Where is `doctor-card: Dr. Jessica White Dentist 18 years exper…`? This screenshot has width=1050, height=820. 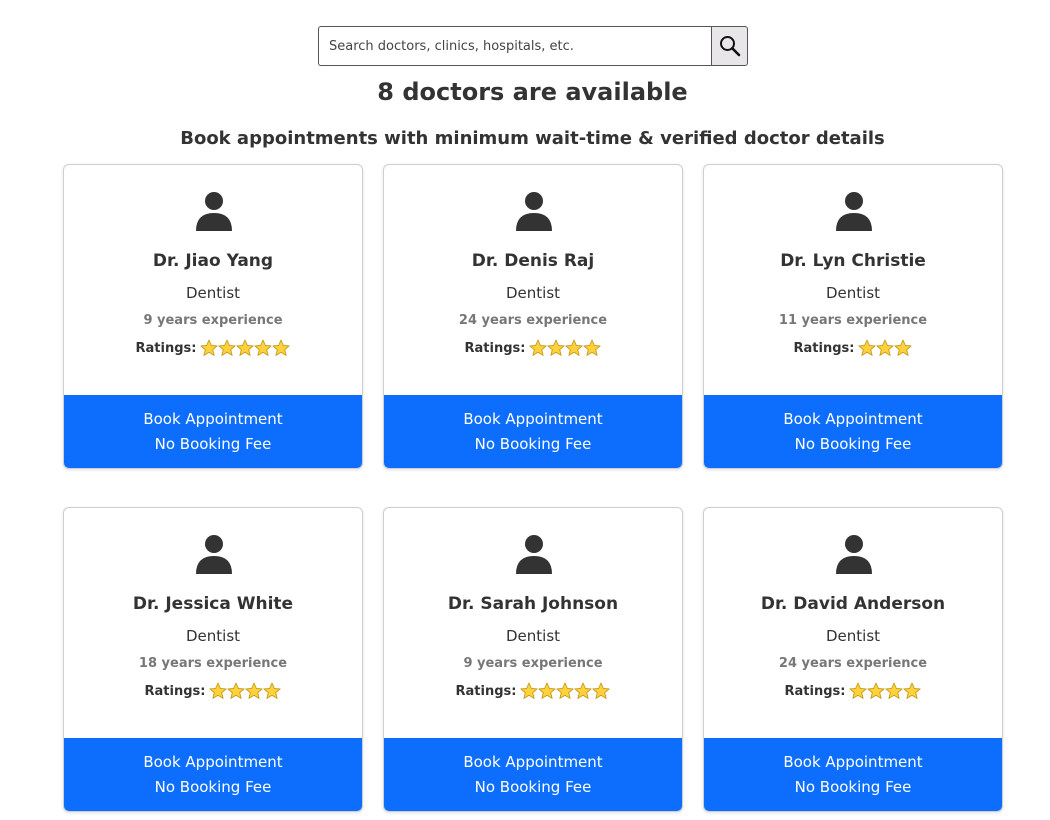
doctor-card: Dr. Jessica White Dentist 18 years exper… is located at coordinates (213, 659).